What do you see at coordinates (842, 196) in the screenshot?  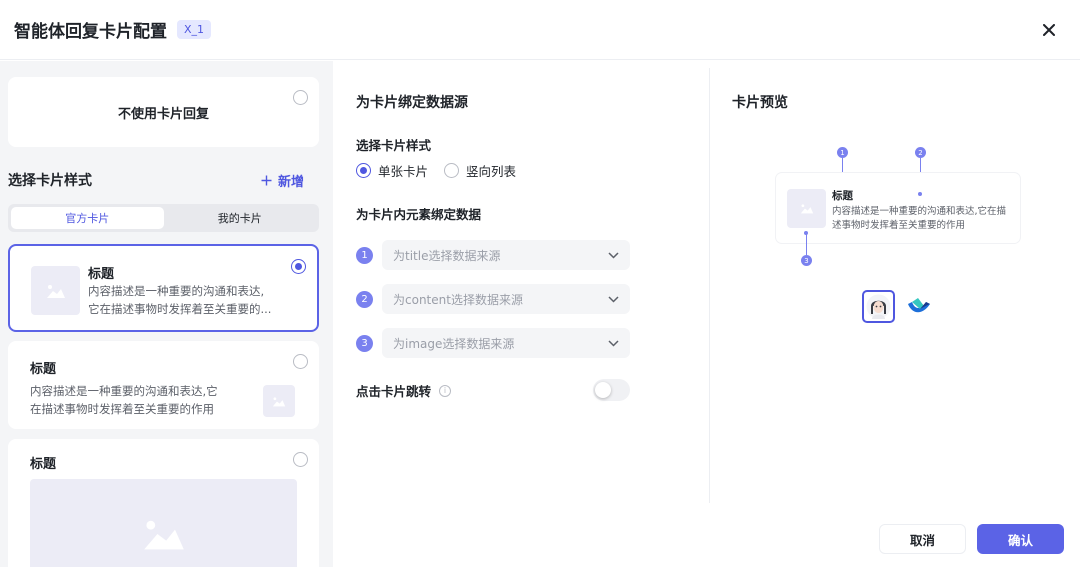 I see `preview-card-title: 标题` at bounding box center [842, 196].